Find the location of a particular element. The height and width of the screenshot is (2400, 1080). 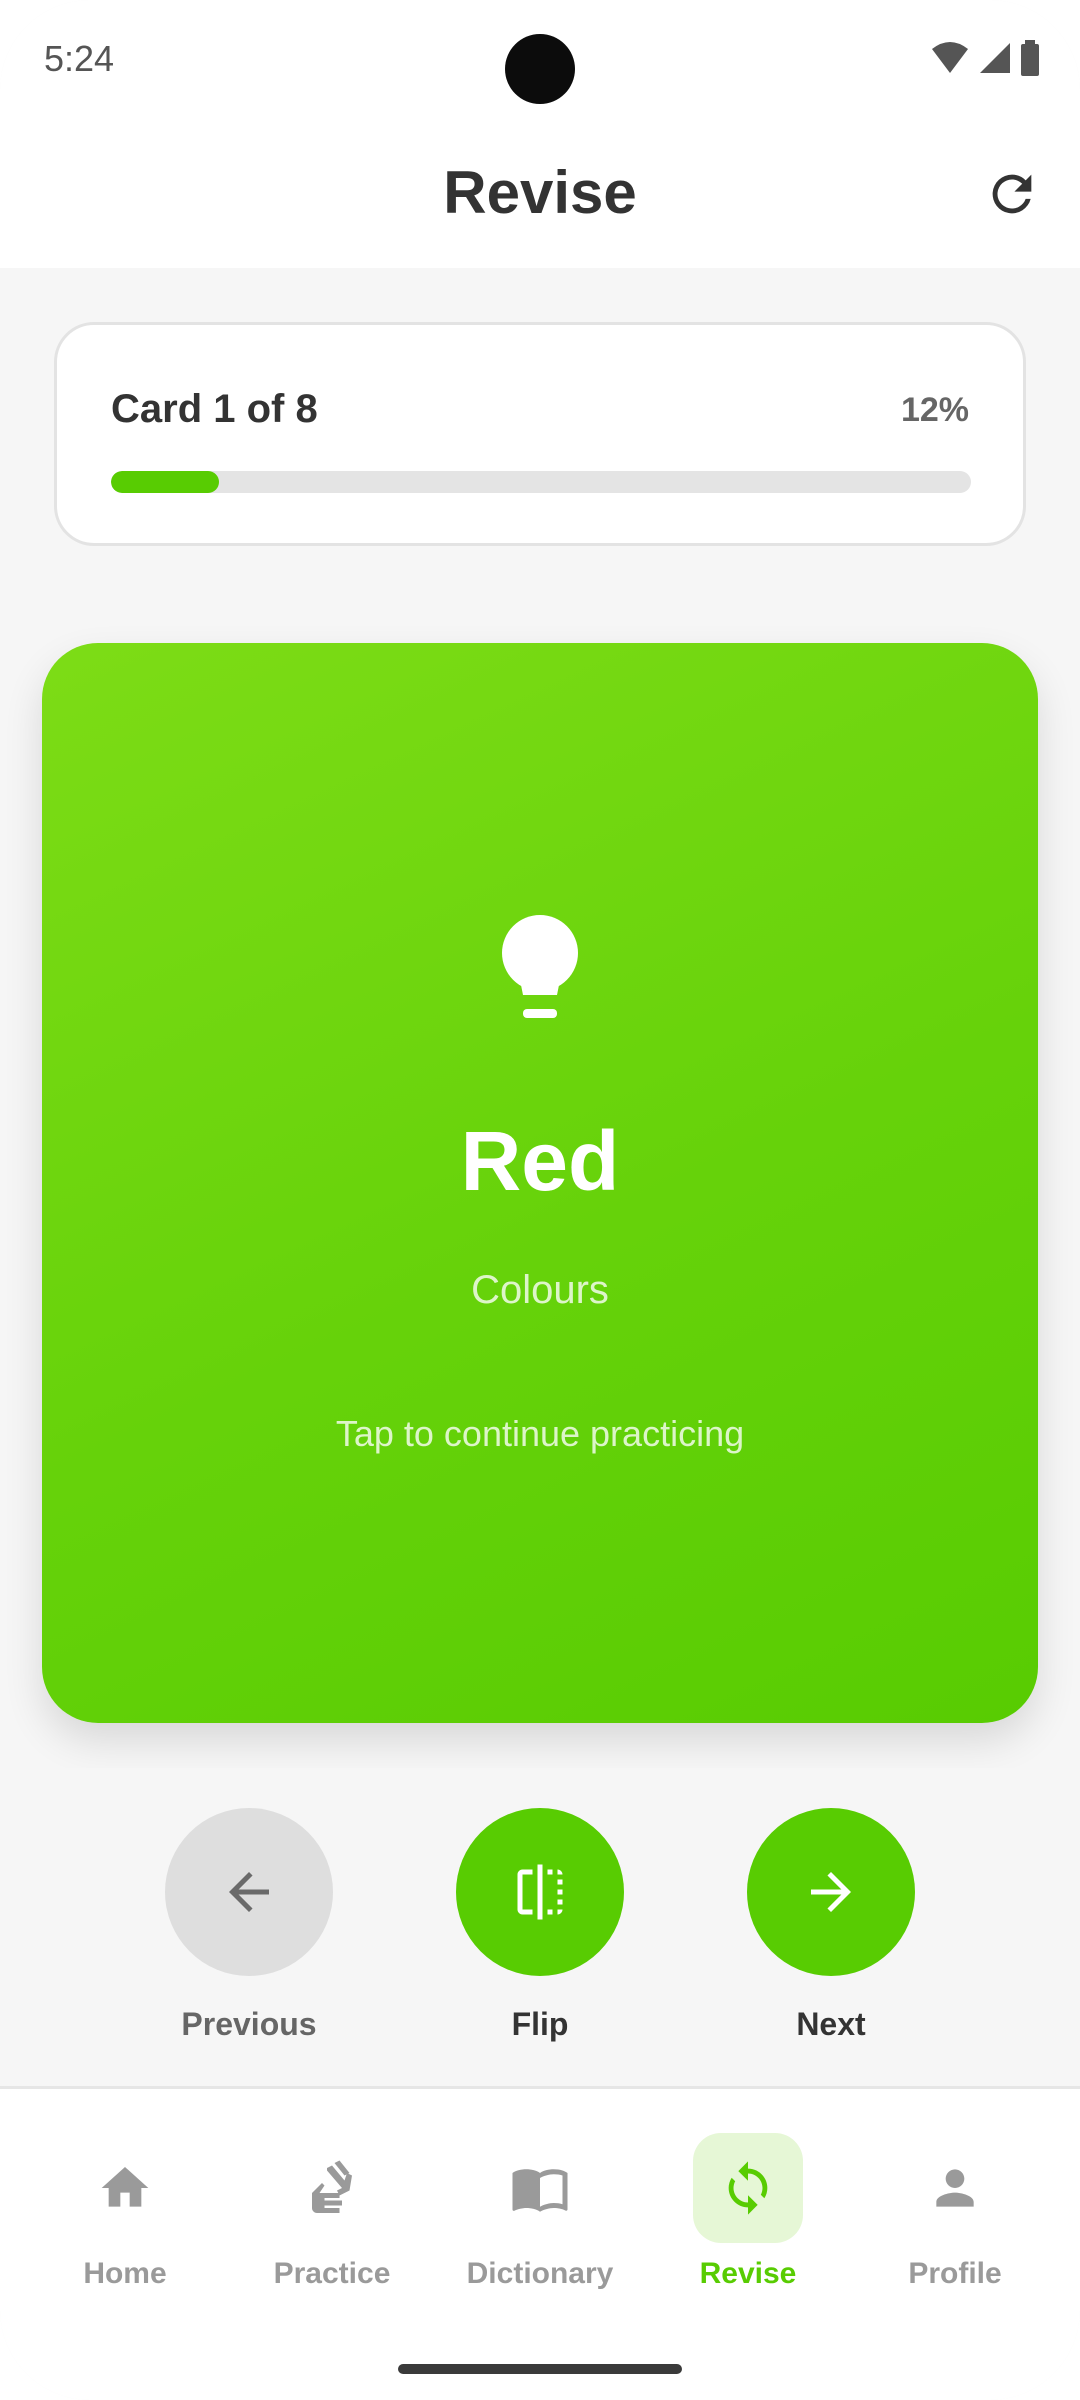

nav-icon-wrap-practice is located at coordinates (332, 2188).